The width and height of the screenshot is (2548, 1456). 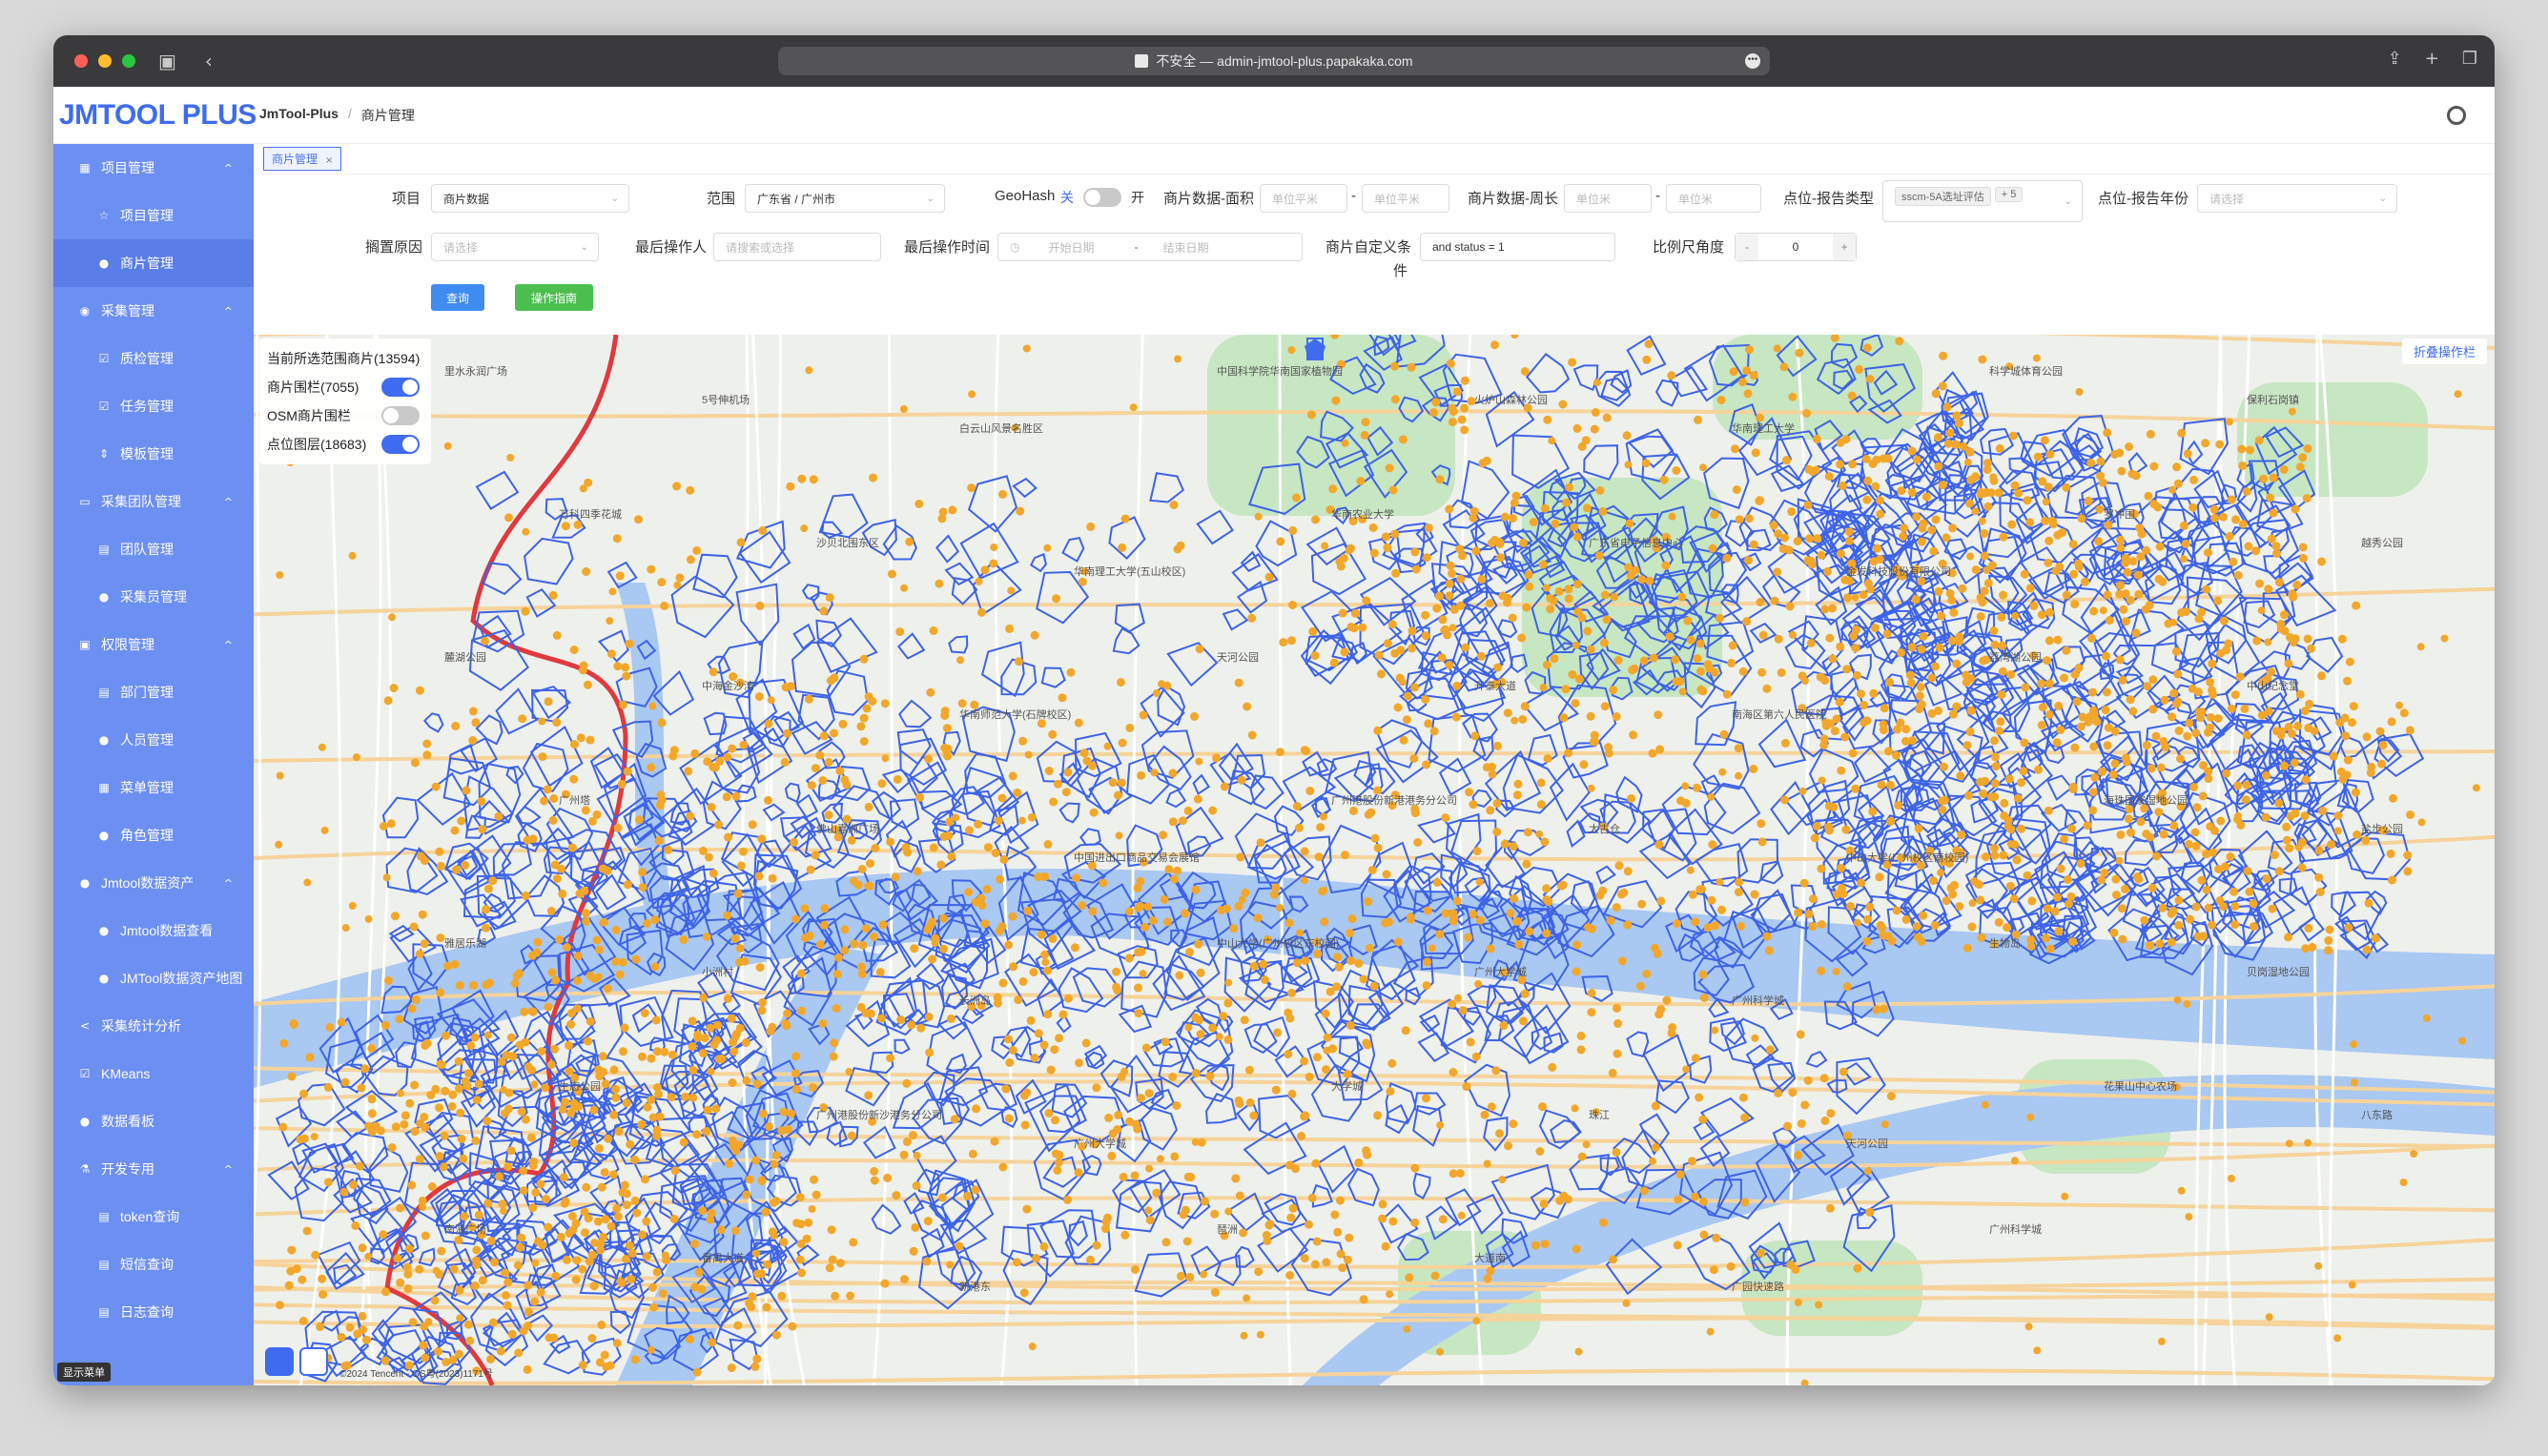 I want to click on sidebar-item: ● Jmtool数据资产 ^, so click(x=153, y=883).